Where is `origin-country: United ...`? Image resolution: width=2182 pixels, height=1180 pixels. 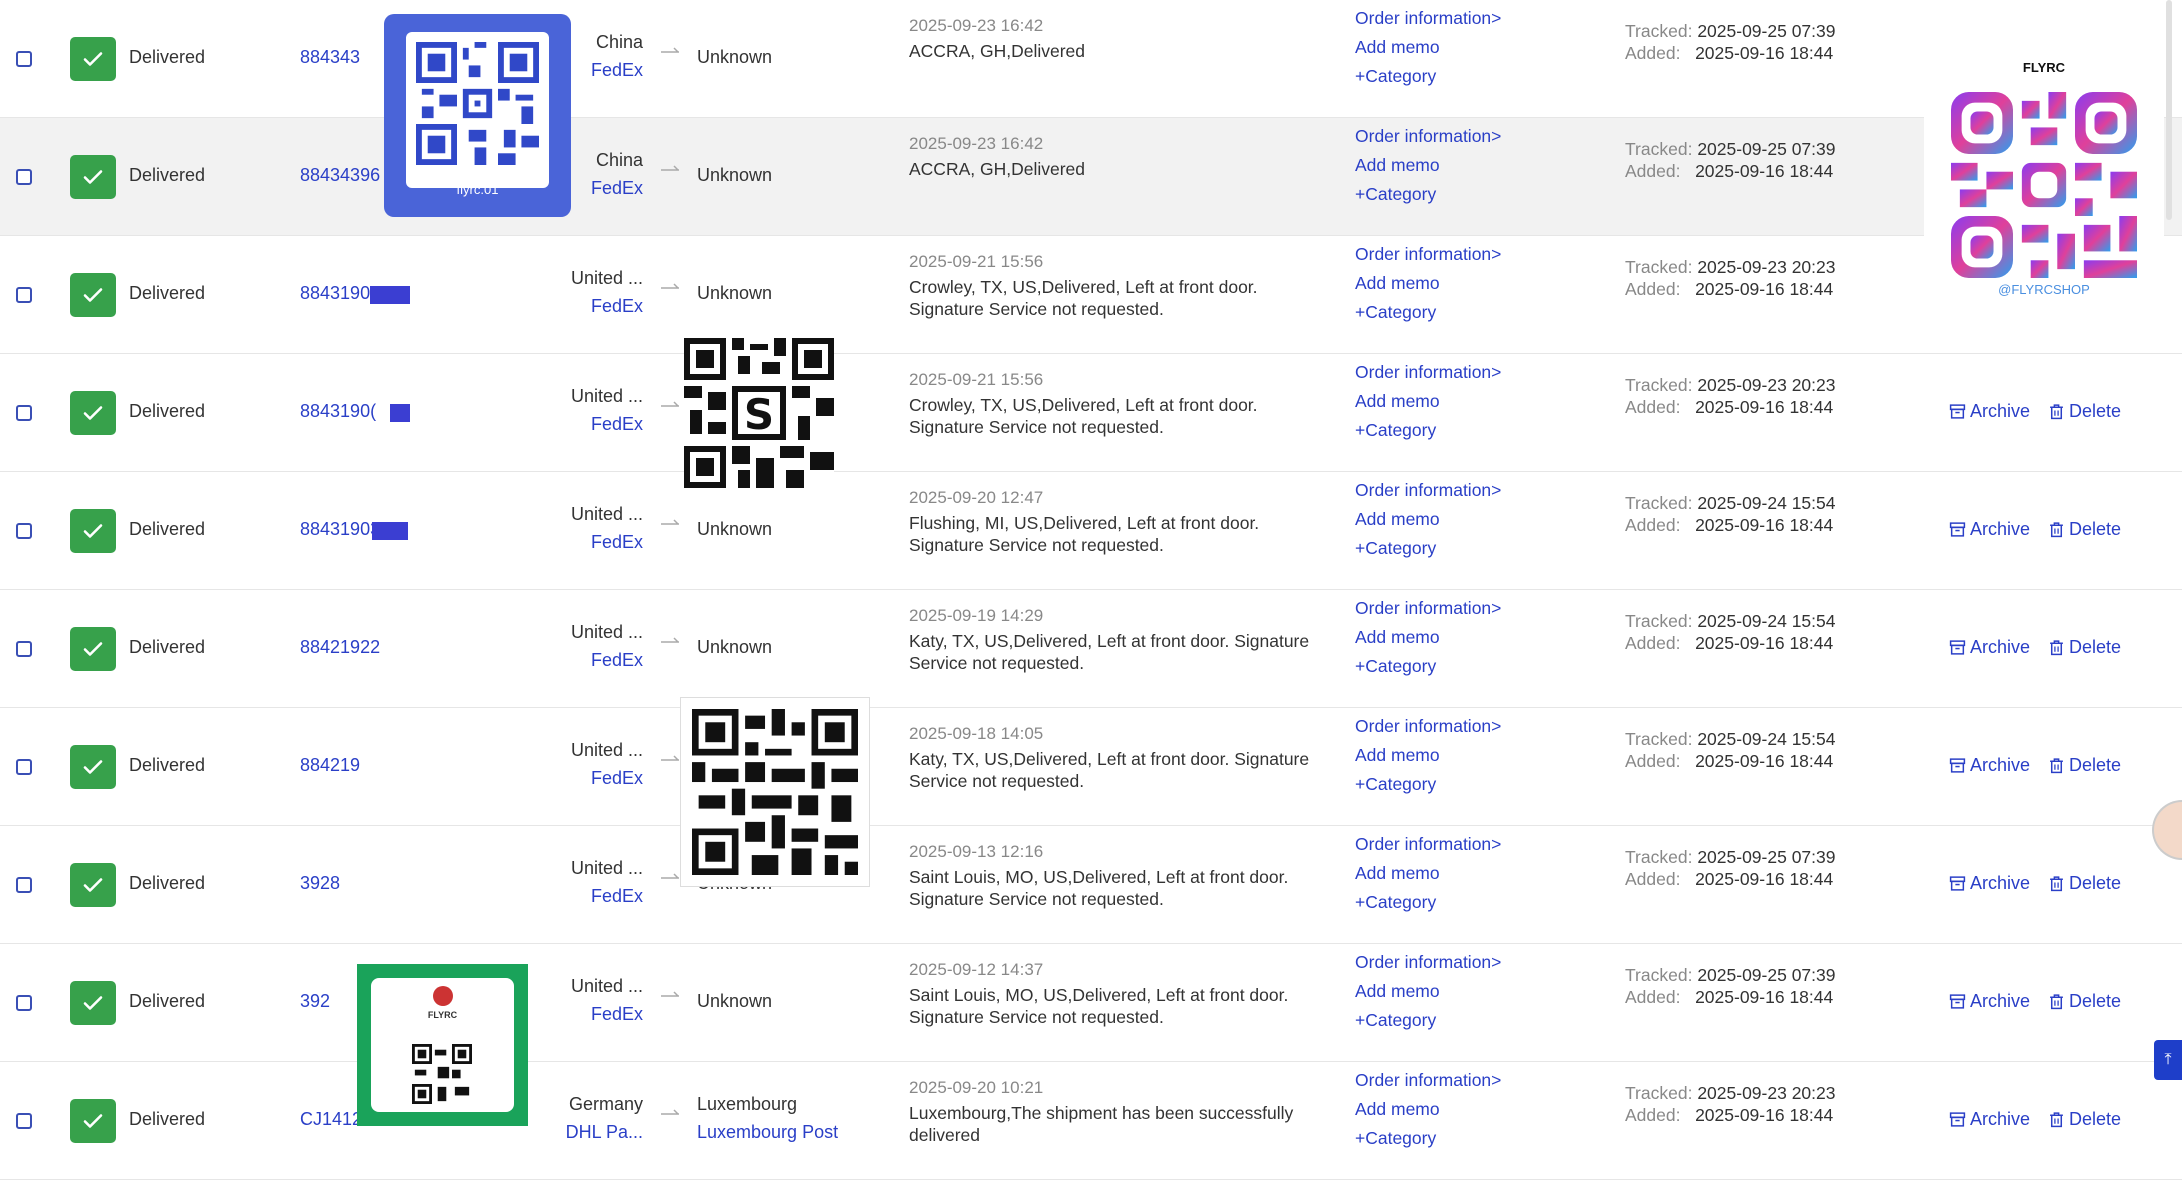 origin-country: United ... is located at coordinates (606, 986).